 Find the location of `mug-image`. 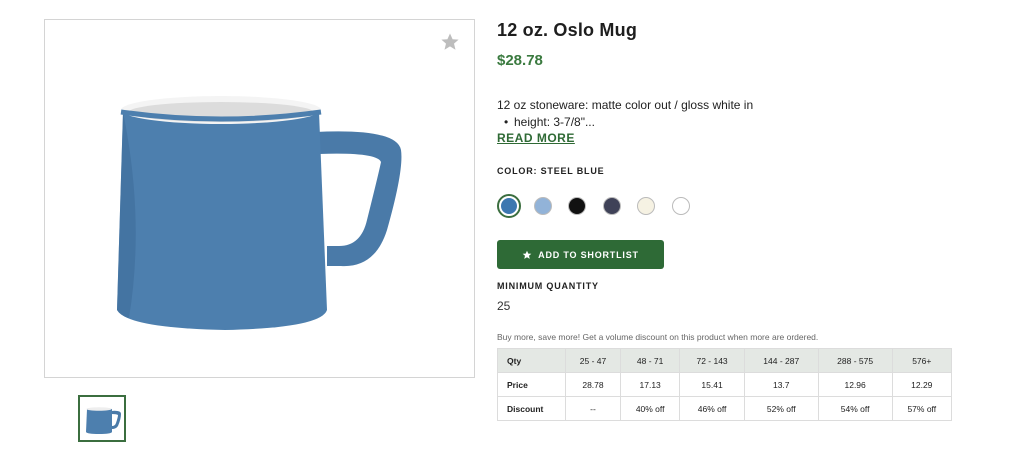

mug-image is located at coordinates (259, 213).